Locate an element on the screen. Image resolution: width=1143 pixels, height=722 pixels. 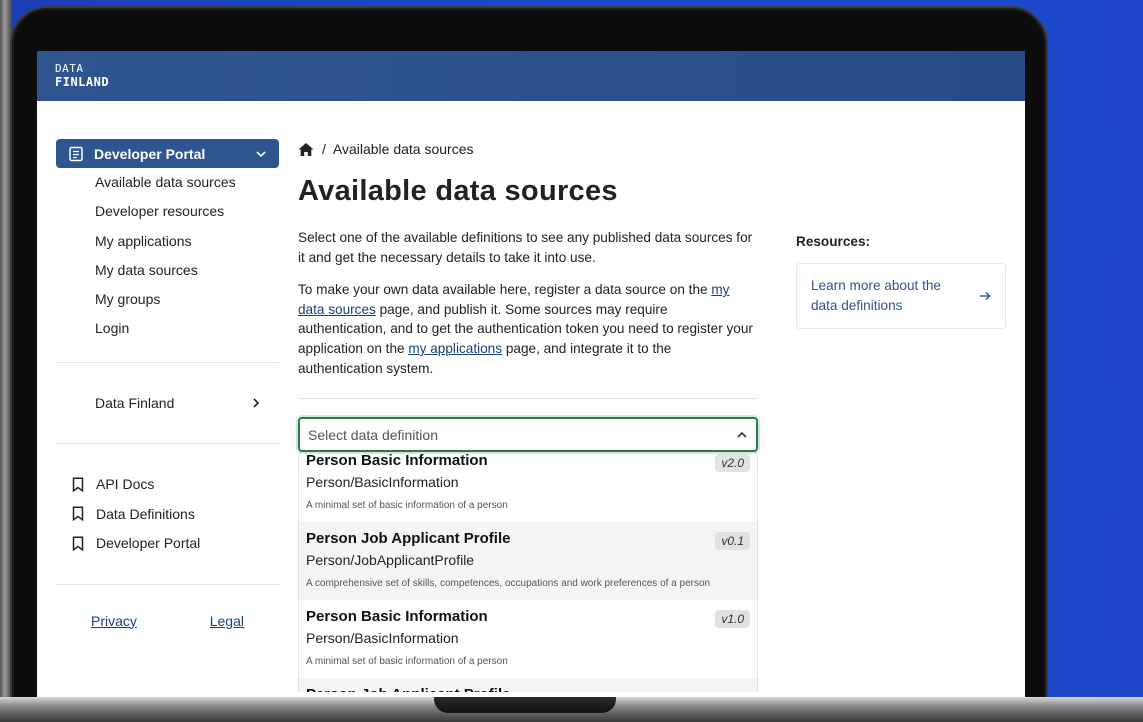
sidebar-item-my-data-sources: My data sources is located at coordinates (187, 270).